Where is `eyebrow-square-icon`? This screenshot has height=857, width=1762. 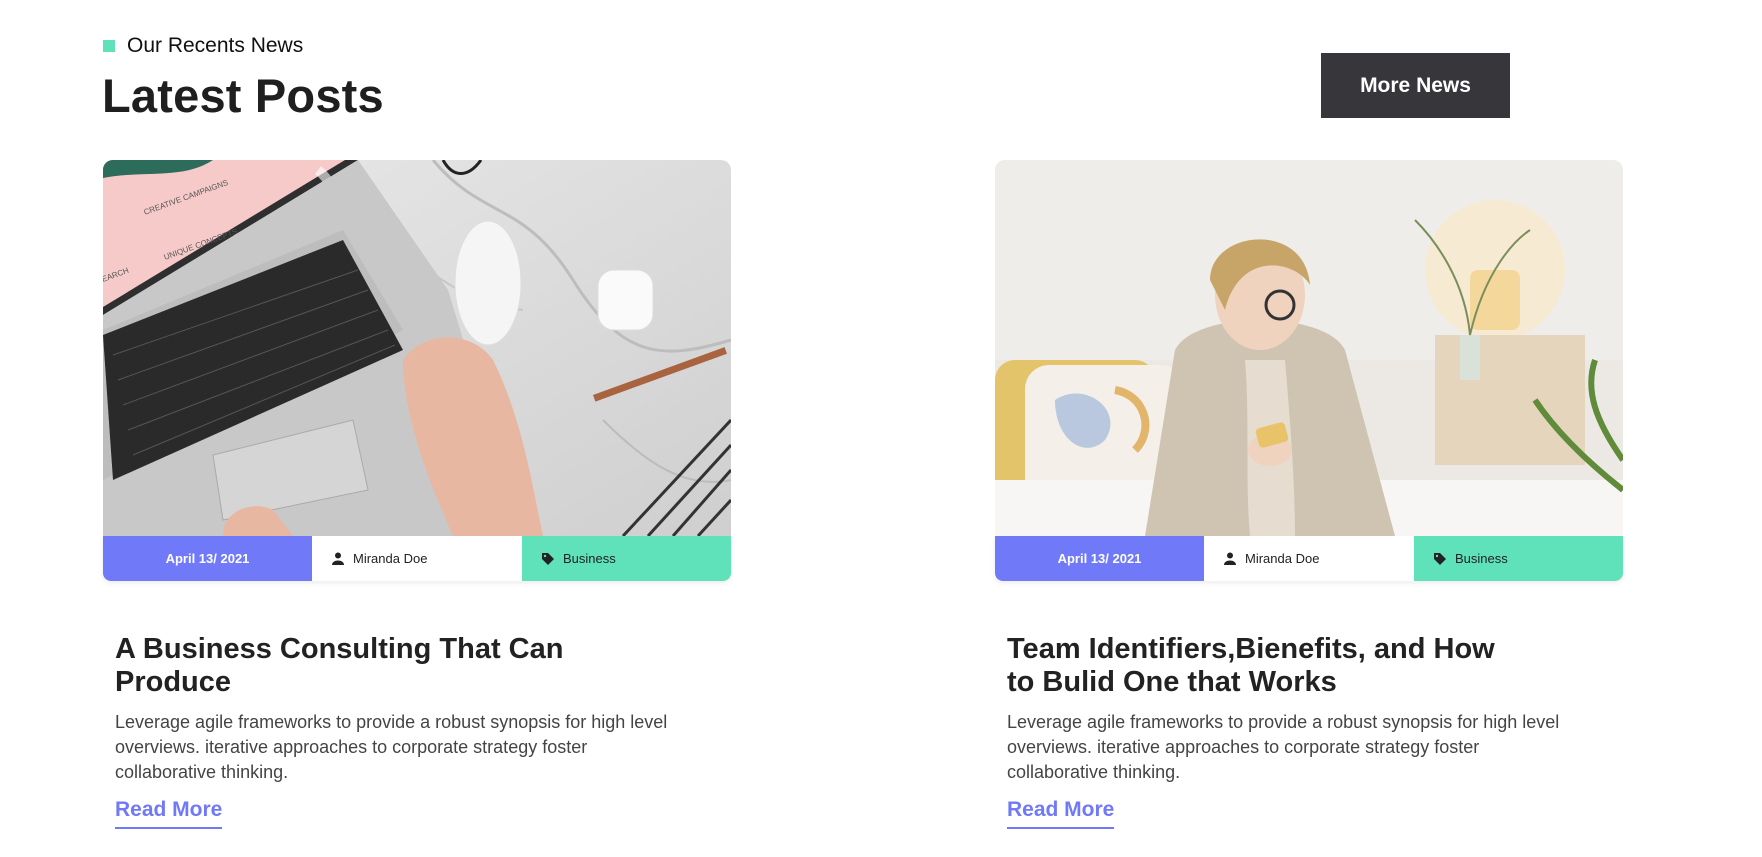 eyebrow-square-icon is located at coordinates (109, 46).